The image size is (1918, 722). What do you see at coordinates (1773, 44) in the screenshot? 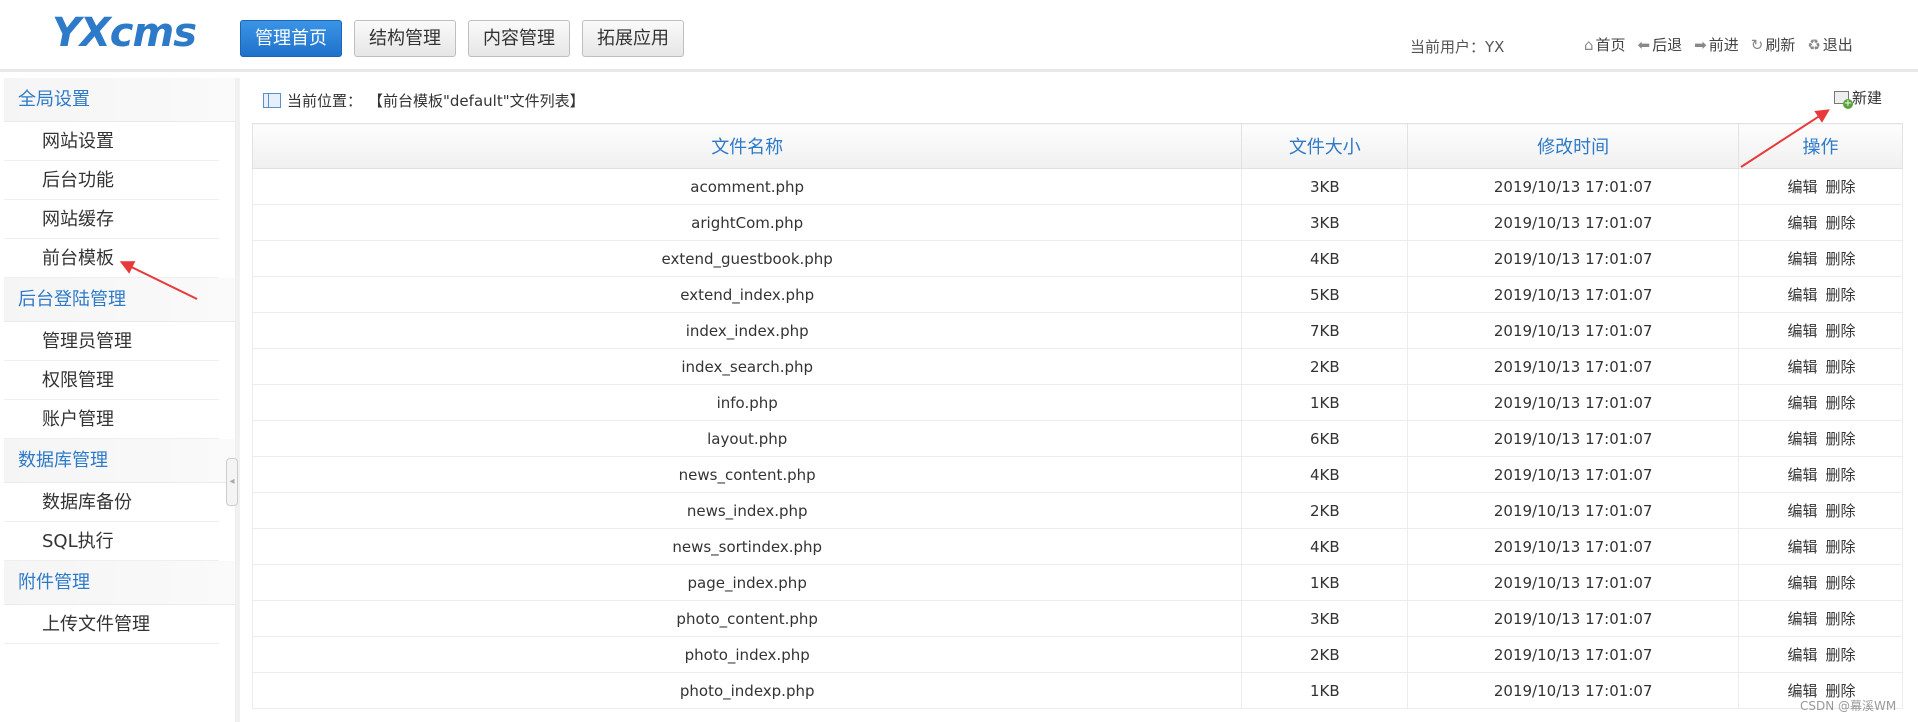
I see `top-link-3: ↻ 刷新` at bounding box center [1773, 44].